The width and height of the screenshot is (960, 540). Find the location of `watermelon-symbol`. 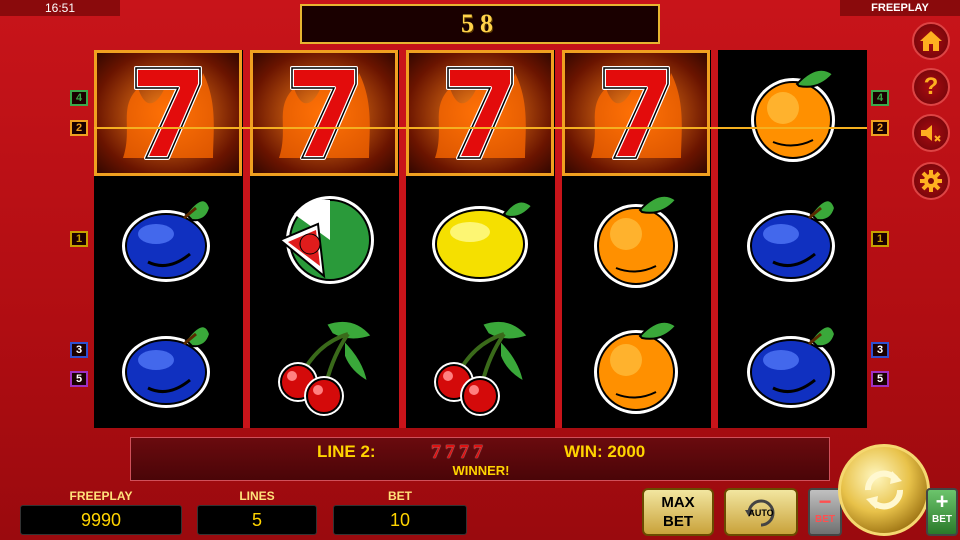

watermelon-symbol is located at coordinates (324, 239).